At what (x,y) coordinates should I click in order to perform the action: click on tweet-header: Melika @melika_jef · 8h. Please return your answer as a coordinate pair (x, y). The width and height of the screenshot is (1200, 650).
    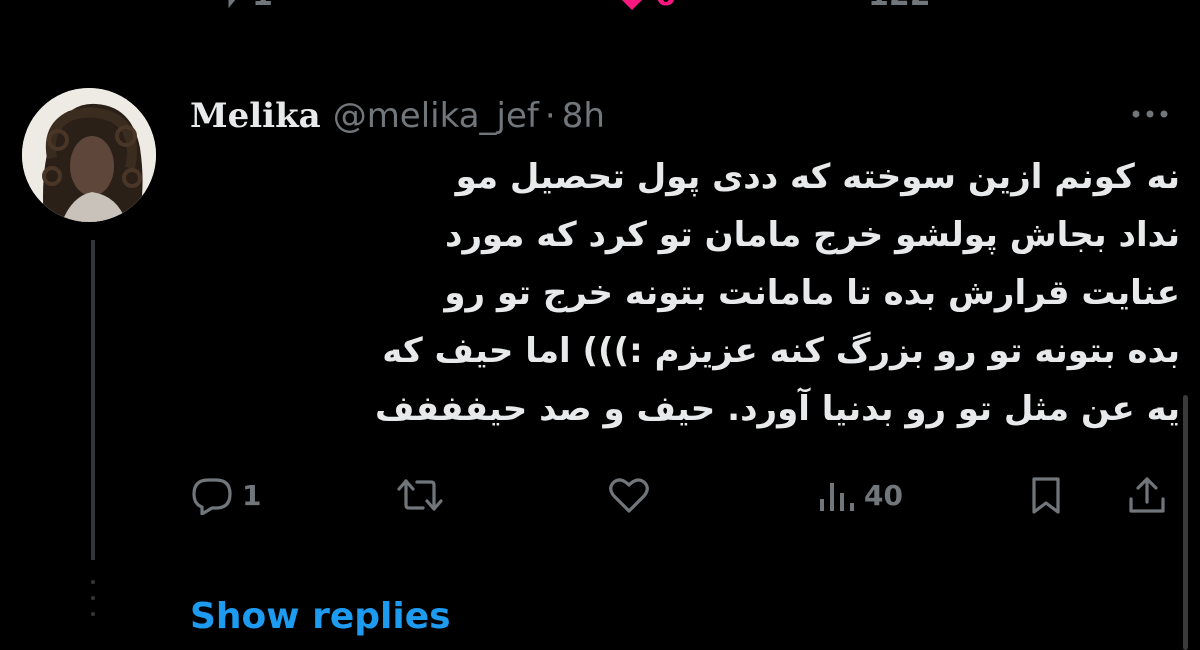
    Looking at the image, I should click on (397, 116).